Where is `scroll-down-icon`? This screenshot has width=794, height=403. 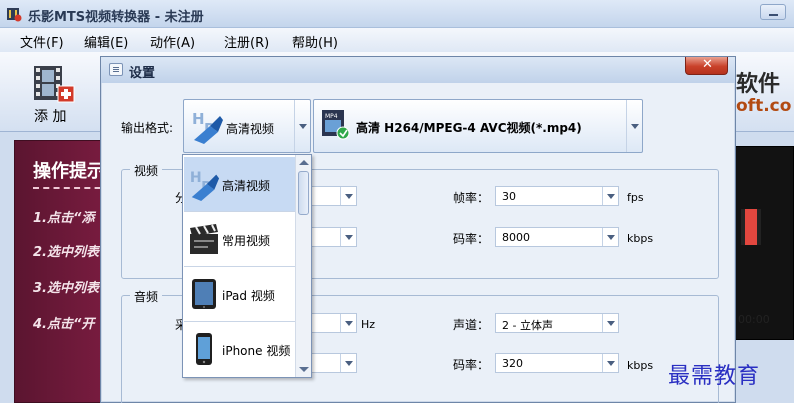
scroll-down-icon is located at coordinates (304, 369).